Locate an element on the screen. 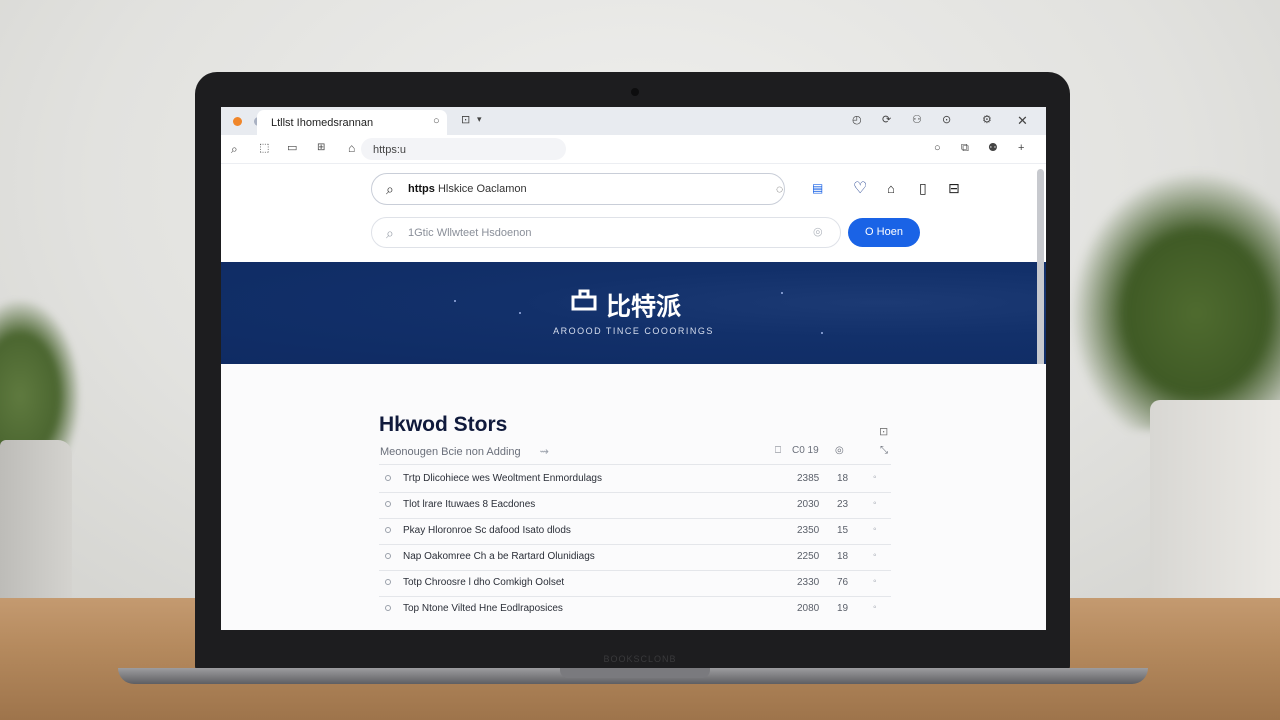 The image size is (1280, 720). tab-menu-icon: ▾ is located at coordinates (479, 119).